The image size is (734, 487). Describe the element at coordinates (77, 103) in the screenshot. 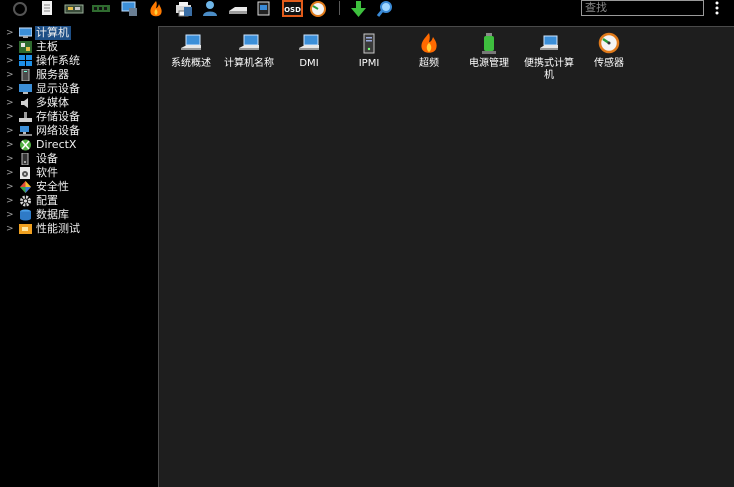

I see `tree-item-multimedia: > 多媒体` at that location.